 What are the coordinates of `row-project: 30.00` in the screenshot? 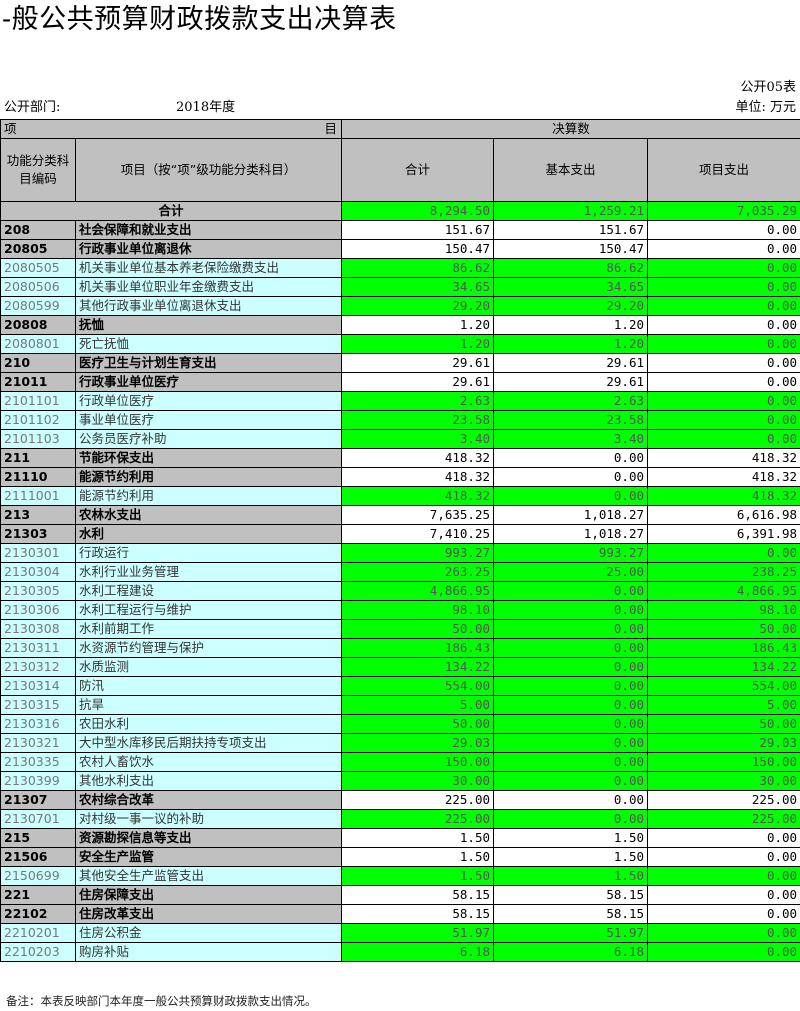 It's located at (723, 781).